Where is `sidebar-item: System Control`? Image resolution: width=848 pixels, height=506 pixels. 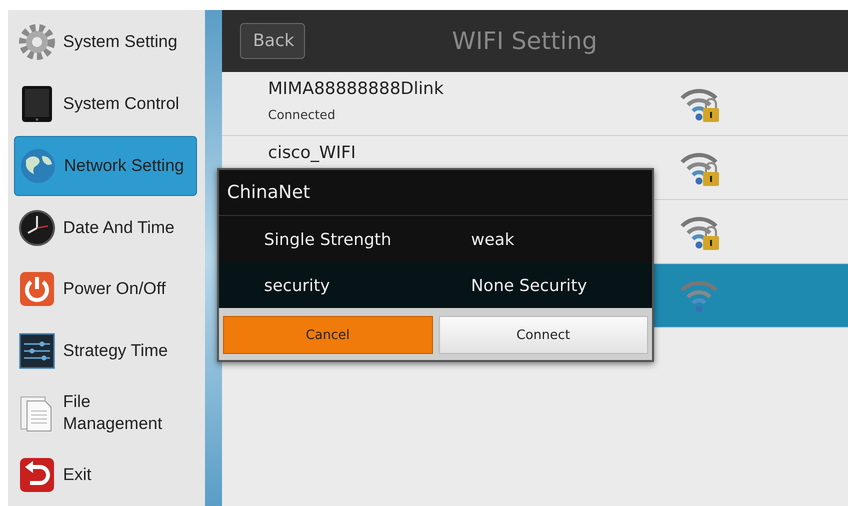
sidebar-item: System Control is located at coordinates (105, 104).